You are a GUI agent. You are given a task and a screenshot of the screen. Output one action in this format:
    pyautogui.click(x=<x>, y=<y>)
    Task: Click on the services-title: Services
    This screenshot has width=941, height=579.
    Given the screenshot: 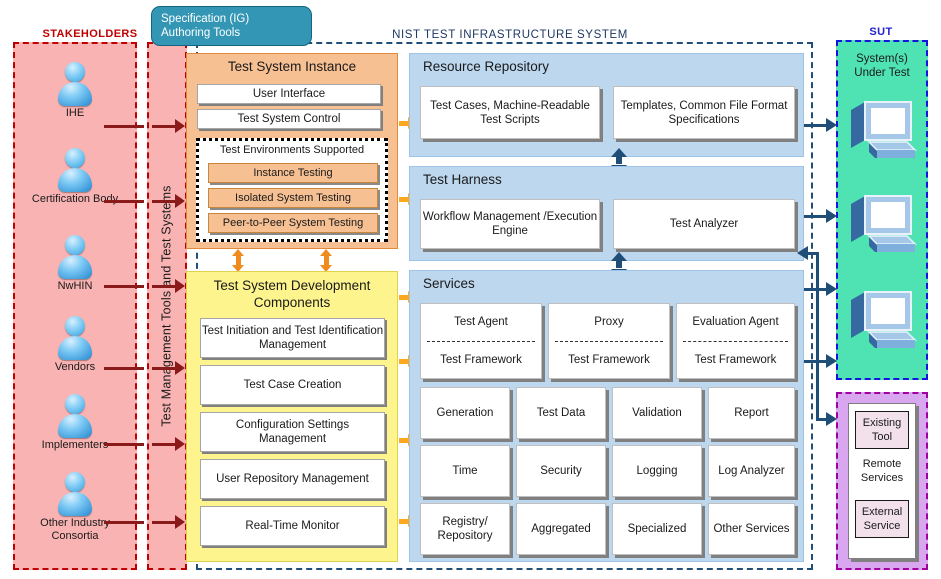 What is the action you would take?
    pyautogui.click(x=449, y=283)
    